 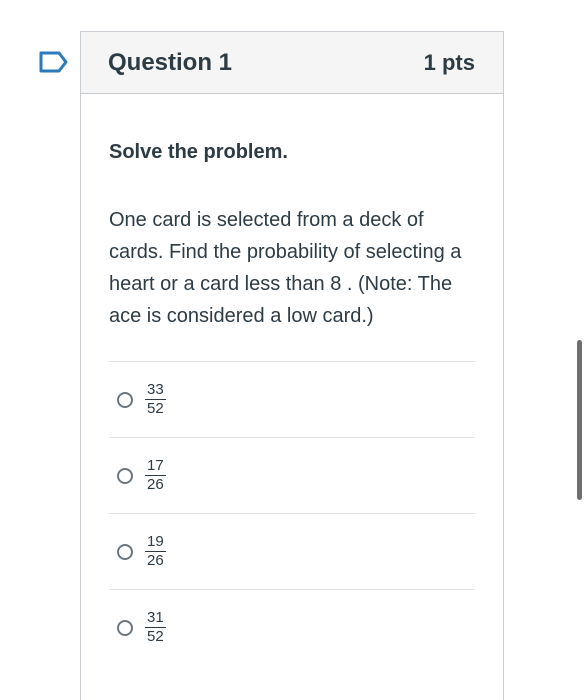 I want to click on answer-option-2: 17 26, so click(x=292, y=475).